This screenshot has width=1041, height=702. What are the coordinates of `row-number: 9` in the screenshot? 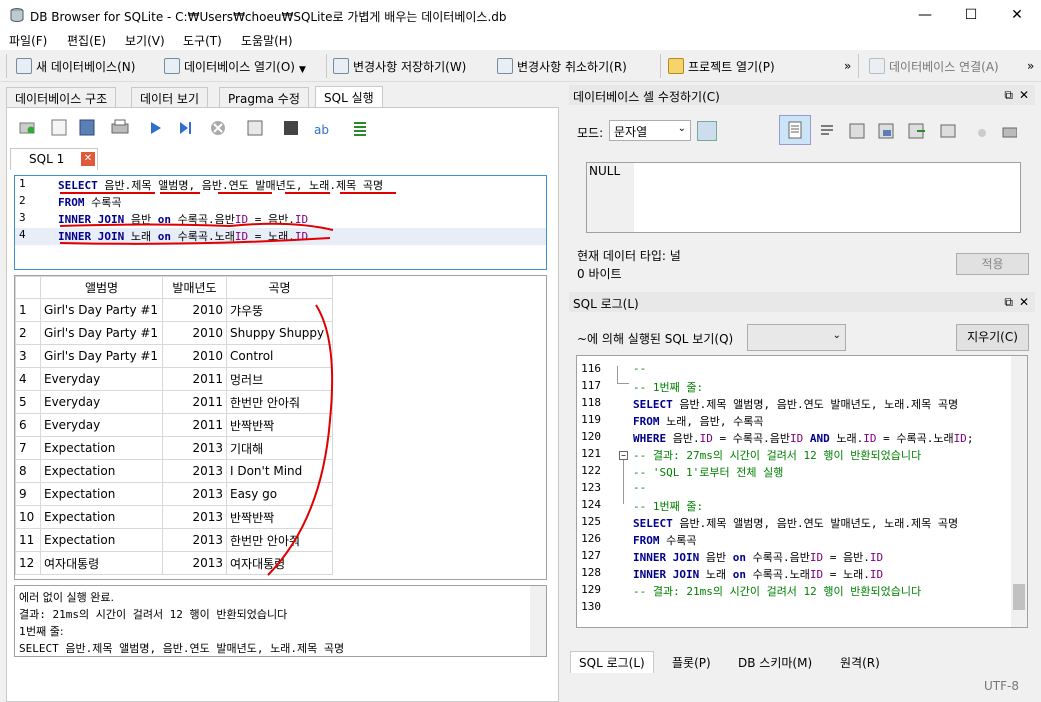 It's located at (28, 494).